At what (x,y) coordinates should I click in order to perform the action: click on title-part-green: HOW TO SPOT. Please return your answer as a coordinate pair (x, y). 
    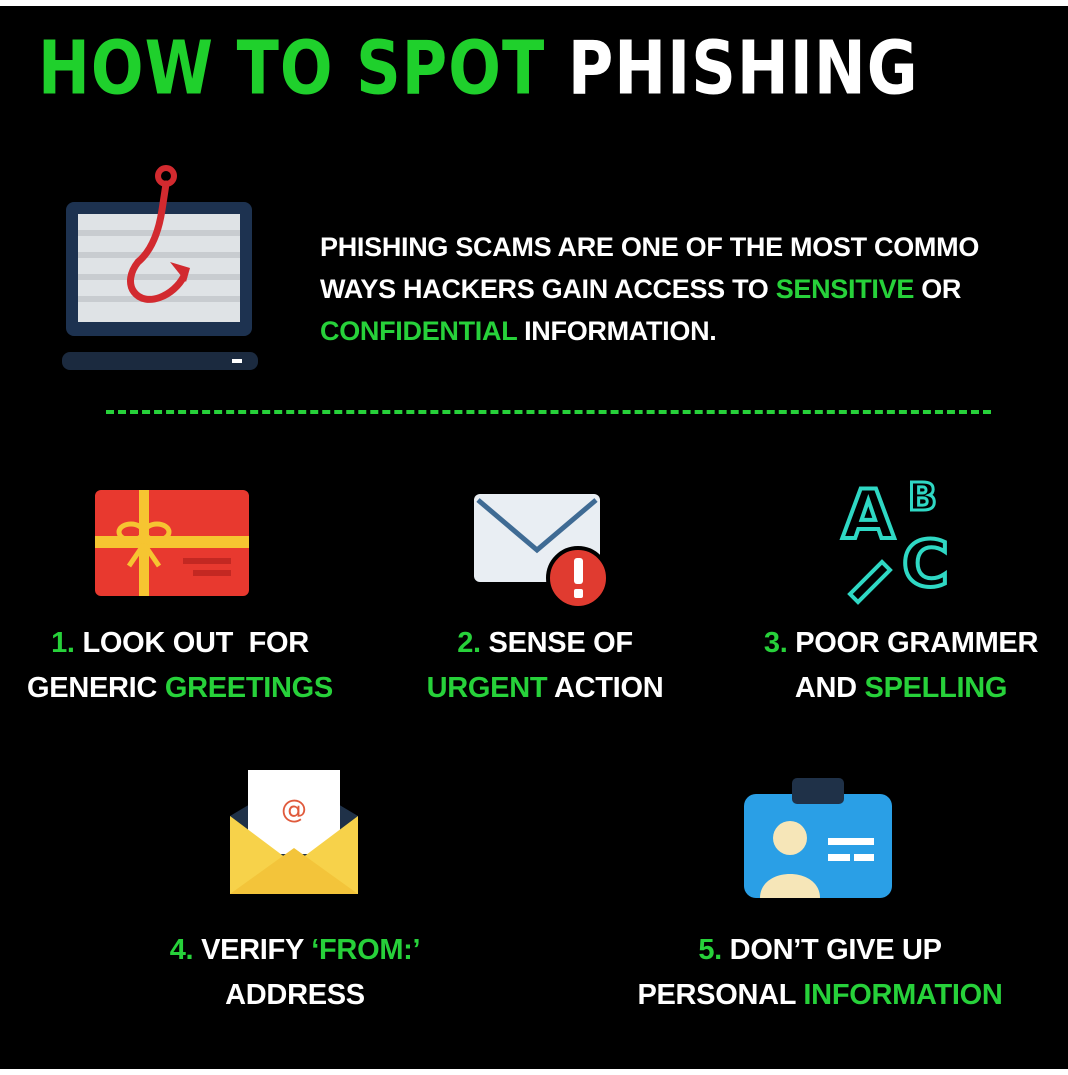
    Looking at the image, I should click on (292, 68).